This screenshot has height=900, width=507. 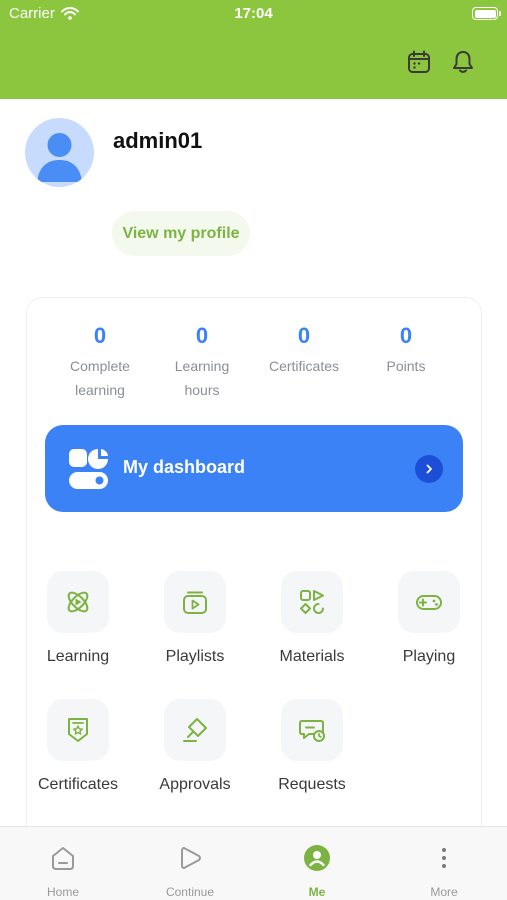 I want to click on calendar-icon, so click(x=419, y=62).